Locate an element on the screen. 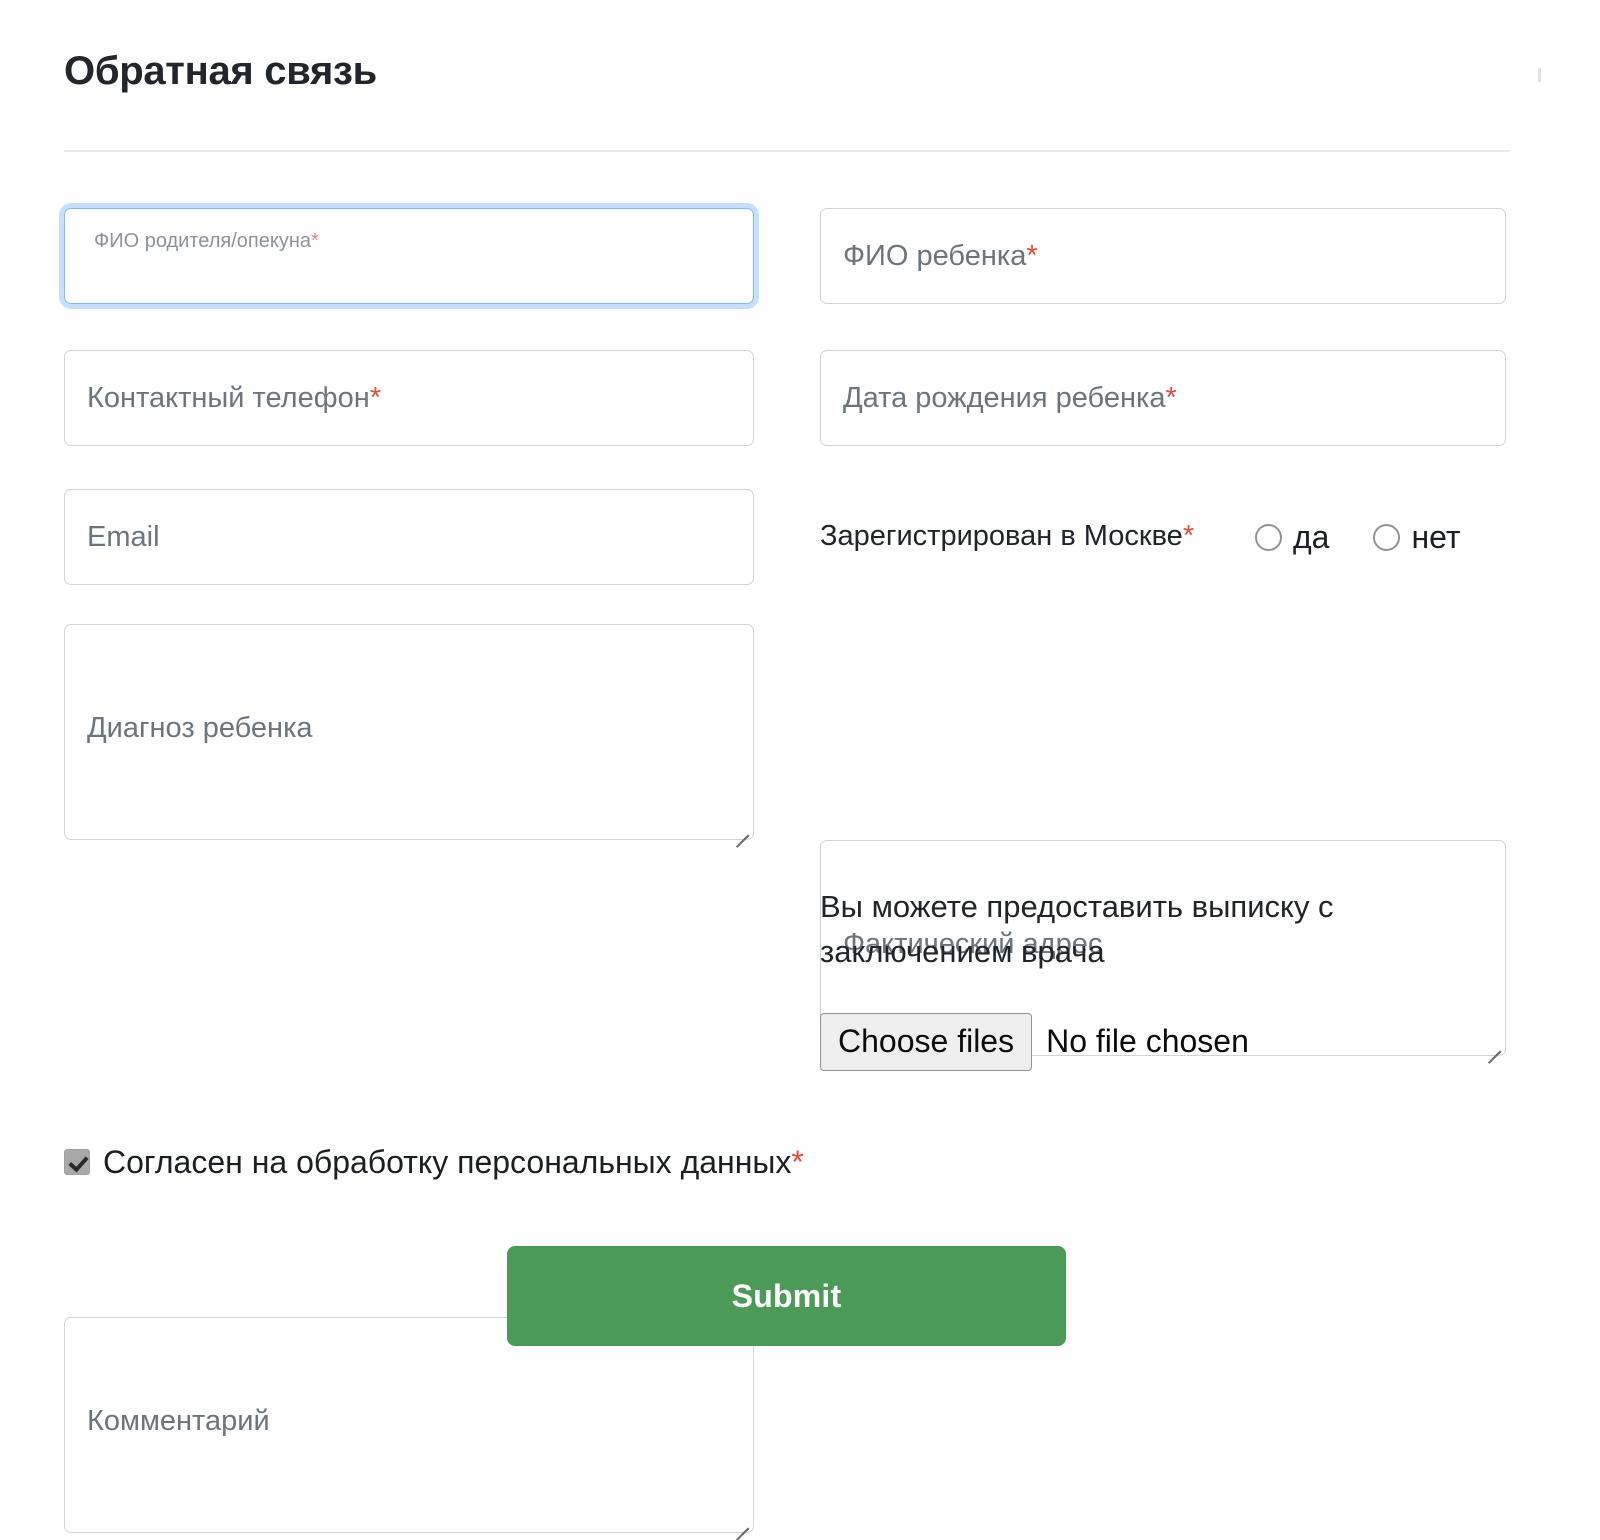  file-status-text: No file chosen is located at coordinates (1147, 1041).